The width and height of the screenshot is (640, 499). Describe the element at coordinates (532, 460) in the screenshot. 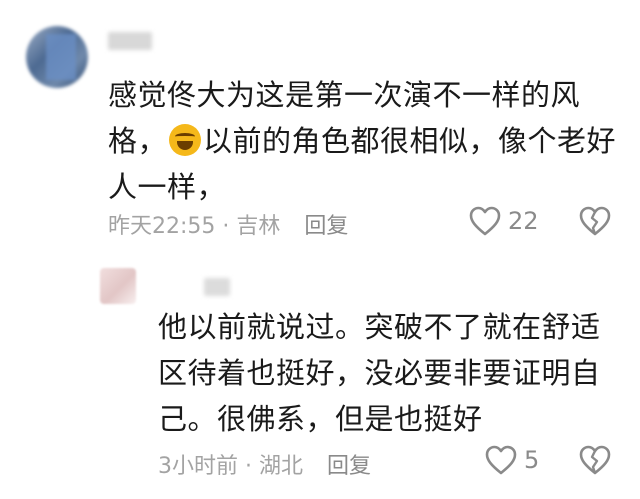

I see `like-count: 5` at that location.